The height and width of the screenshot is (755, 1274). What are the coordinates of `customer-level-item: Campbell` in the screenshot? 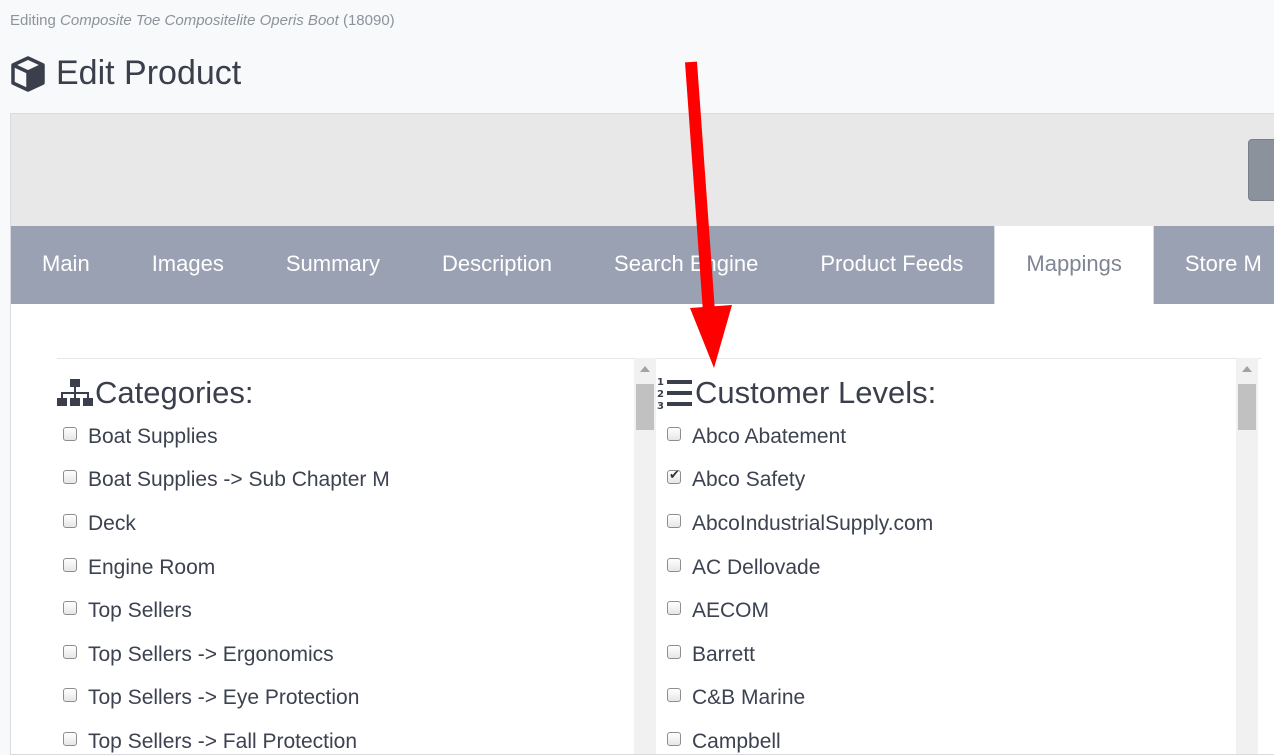 It's located at (959, 737).